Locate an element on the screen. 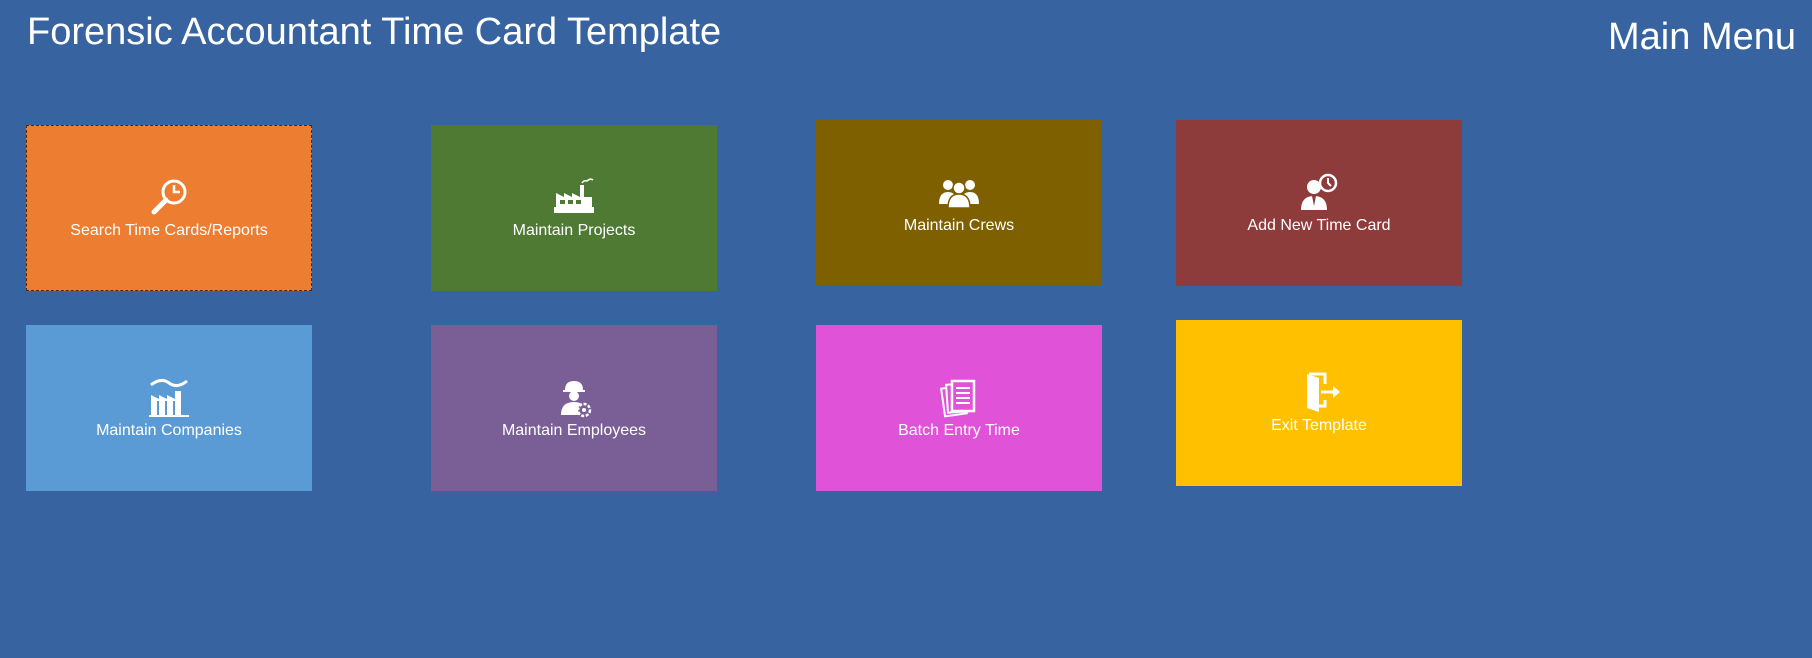 The height and width of the screenshot is (658, 1812). exit-door-icon is located at coordinates (1319, 392).